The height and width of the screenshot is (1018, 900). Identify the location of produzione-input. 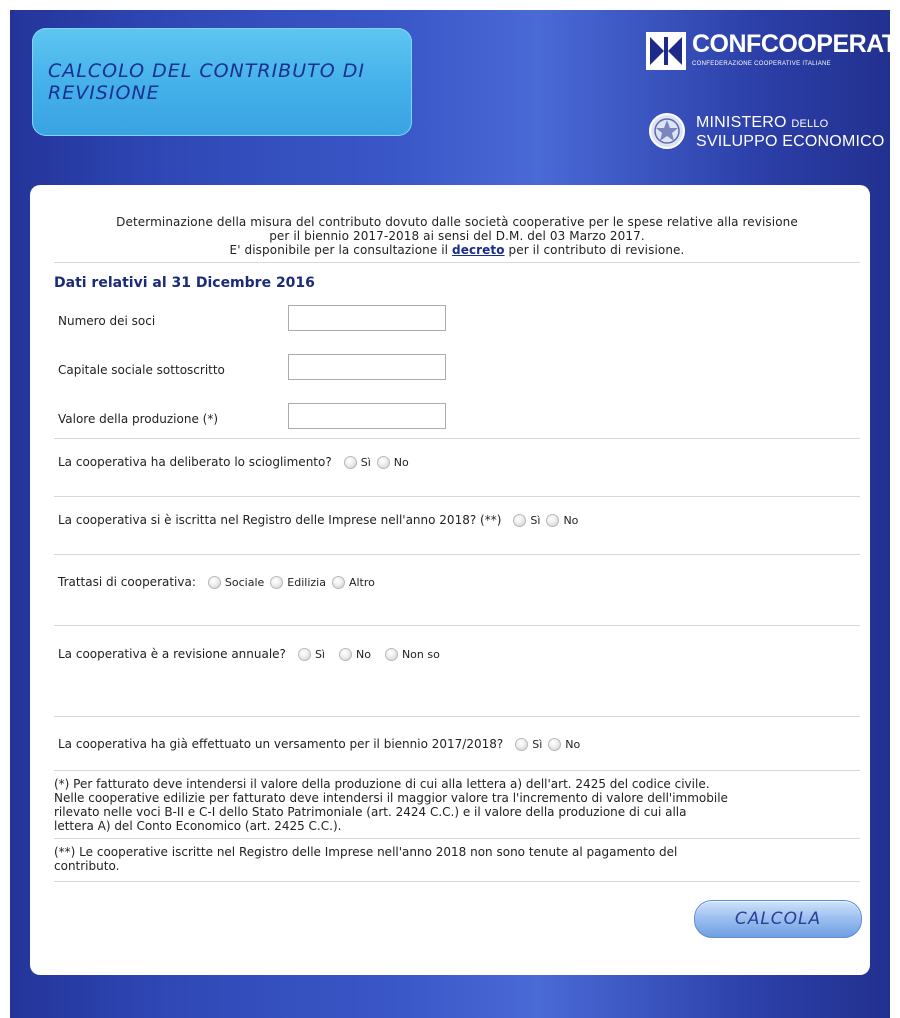
(367, 416).